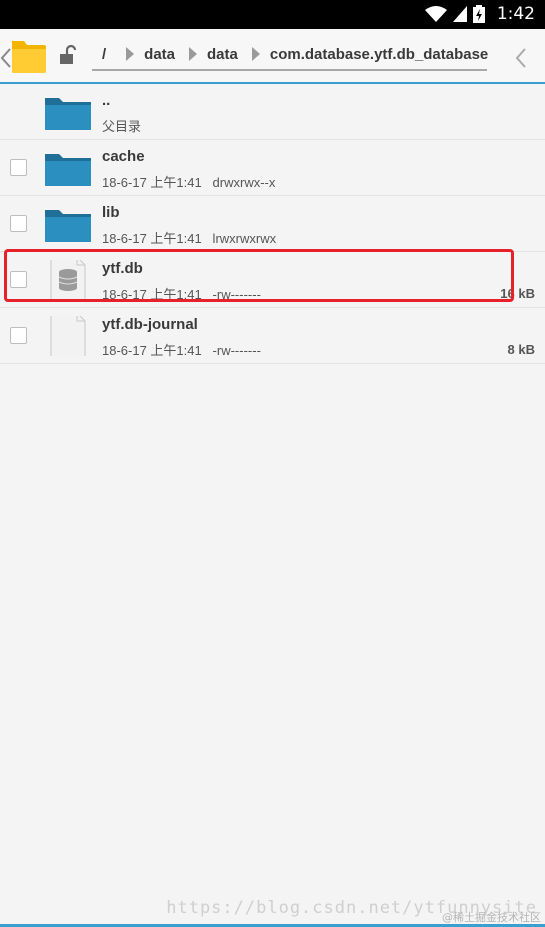  What do you see at coordinates (272, 280) in the screenshot?
I see `list-item-ytf-db: ytf.db 18-6-17 上午1:41 -rw------- 16 kB` at bounding box center [272, 280].